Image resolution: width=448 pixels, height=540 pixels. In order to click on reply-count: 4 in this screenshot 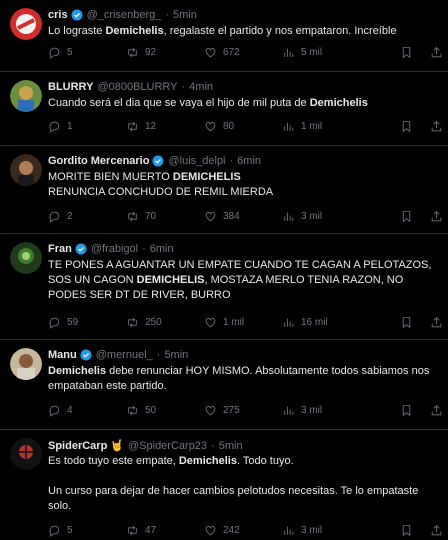, I will do `click(70, 410)`.